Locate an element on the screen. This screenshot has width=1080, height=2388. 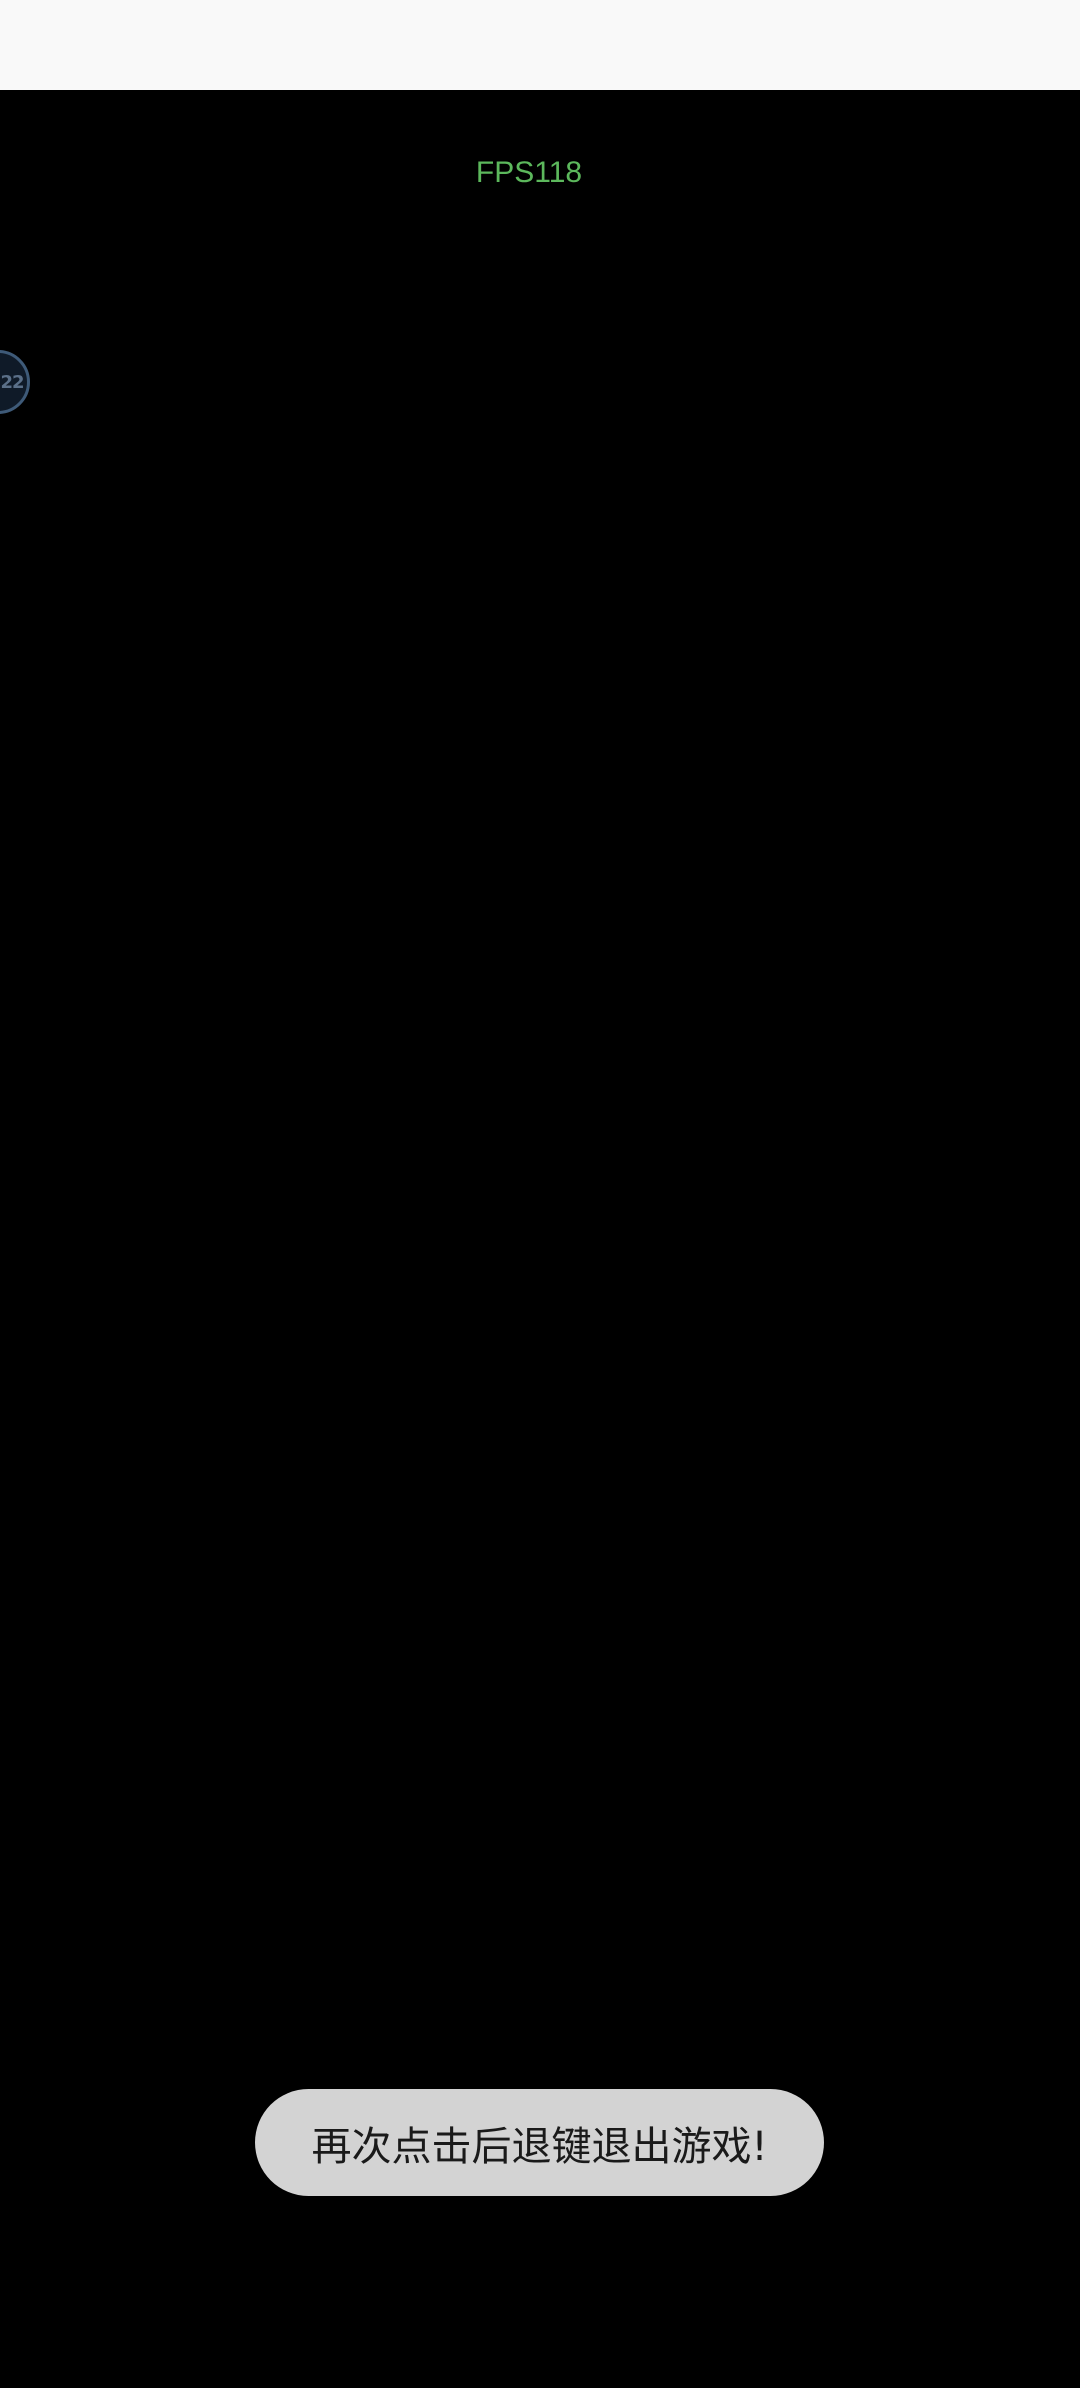
toast-message: 再次点击后退键退出游戏! is located at coordinates (539, 2146).